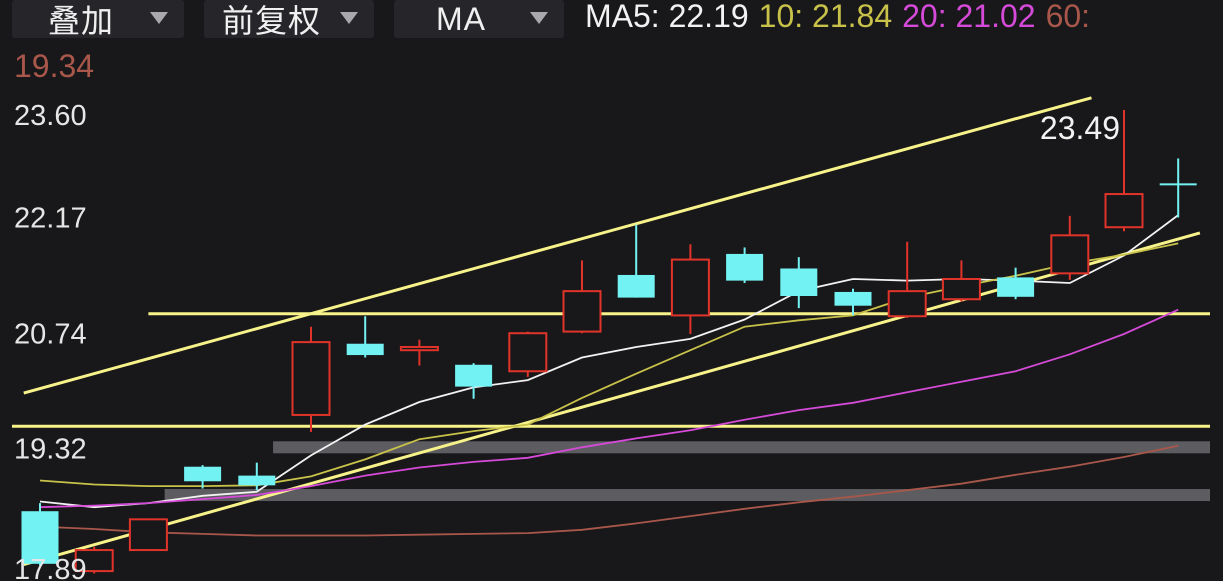  Describe the element at coordinates (1080, 128) in the screenshot. I see `max-price-label: 23.49` at that location.